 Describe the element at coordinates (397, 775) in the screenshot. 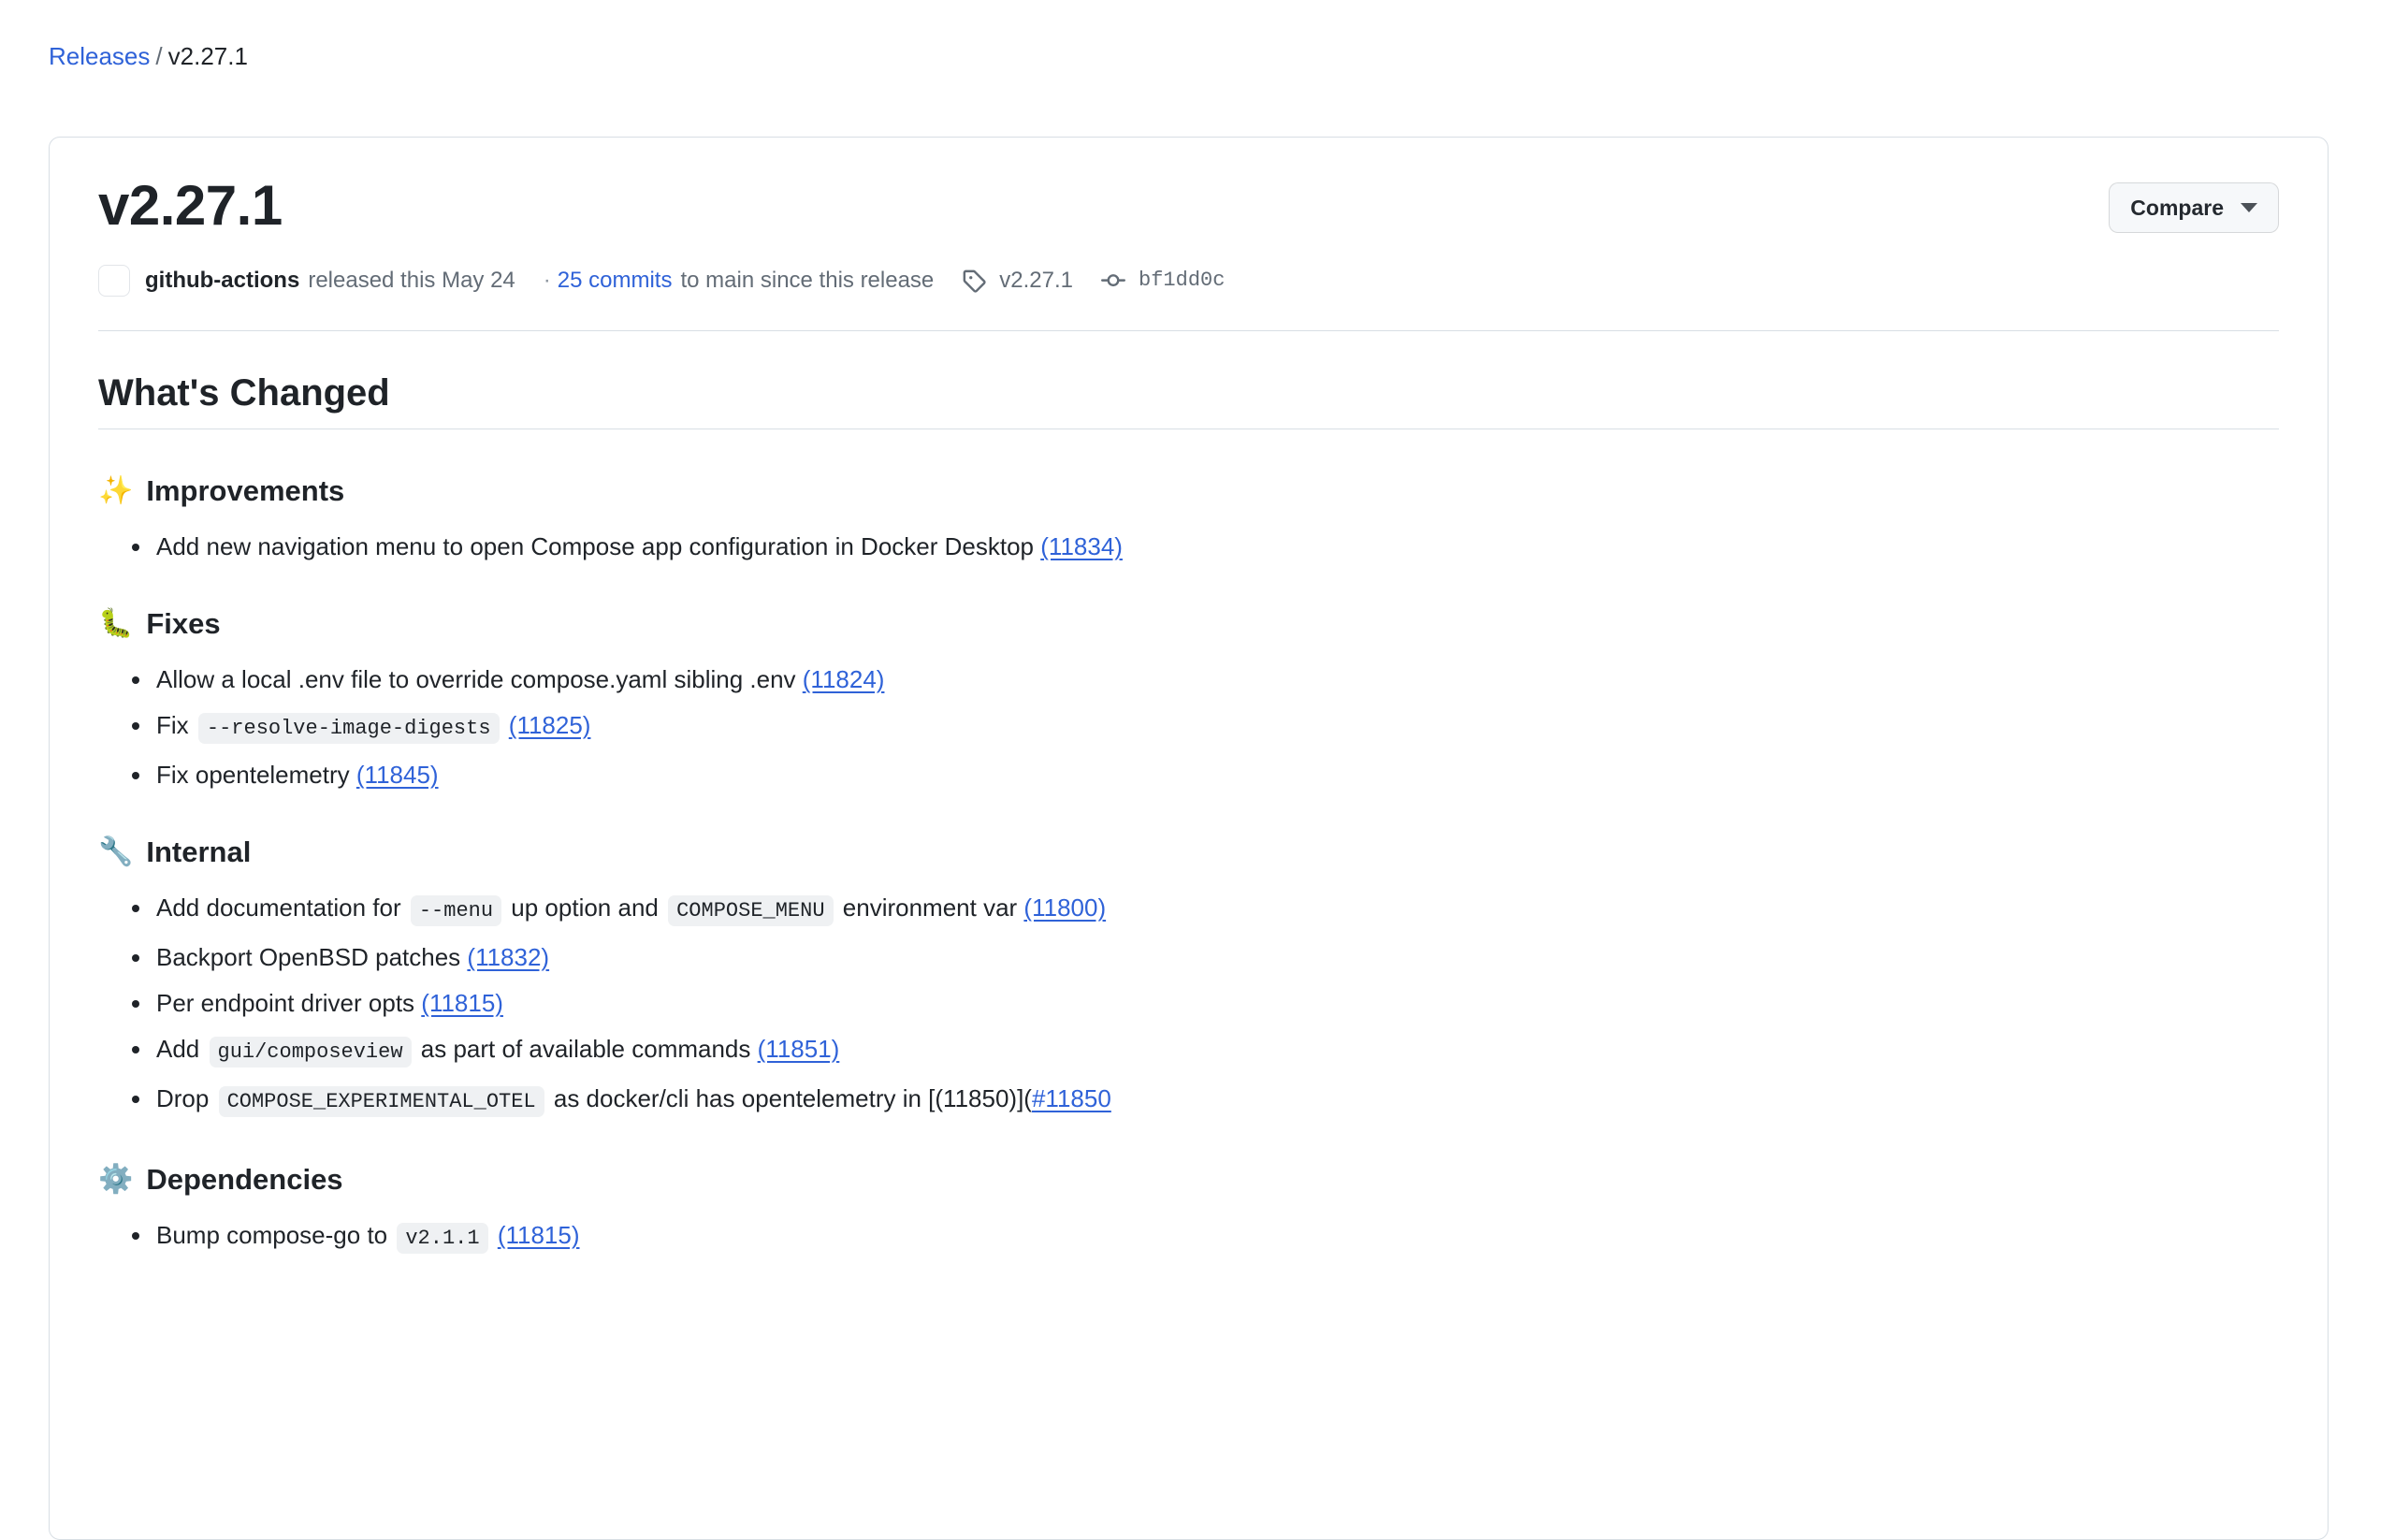

I see `pr-link: (11845)` at that location.